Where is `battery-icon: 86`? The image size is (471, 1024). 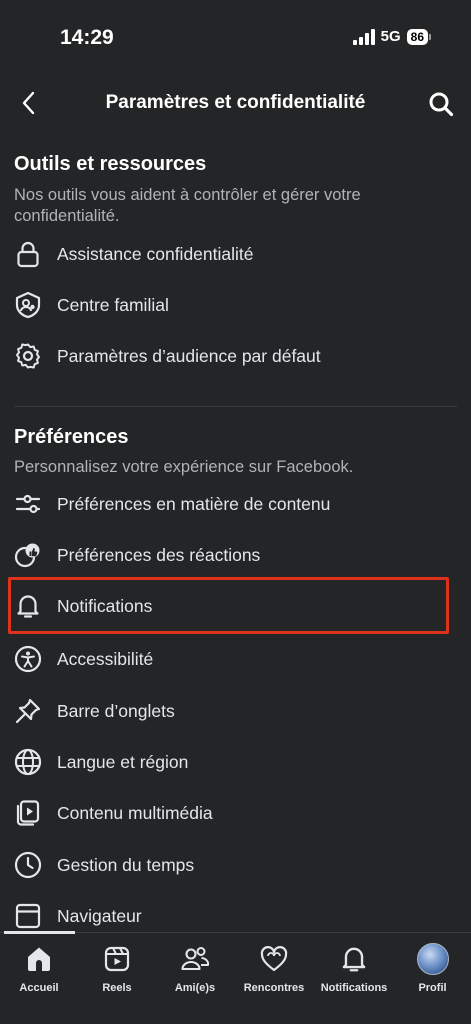
battery-icon: 86 is located at coordinates (418, 36).